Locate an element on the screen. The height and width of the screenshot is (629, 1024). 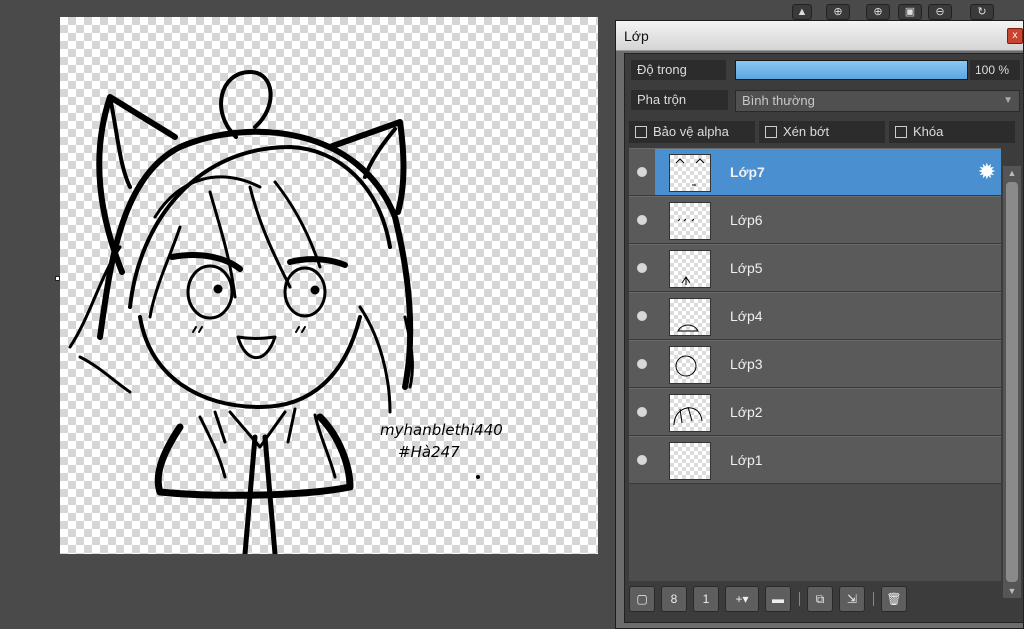
layer-name: Lớp6 is located at coordinates (746, 220).